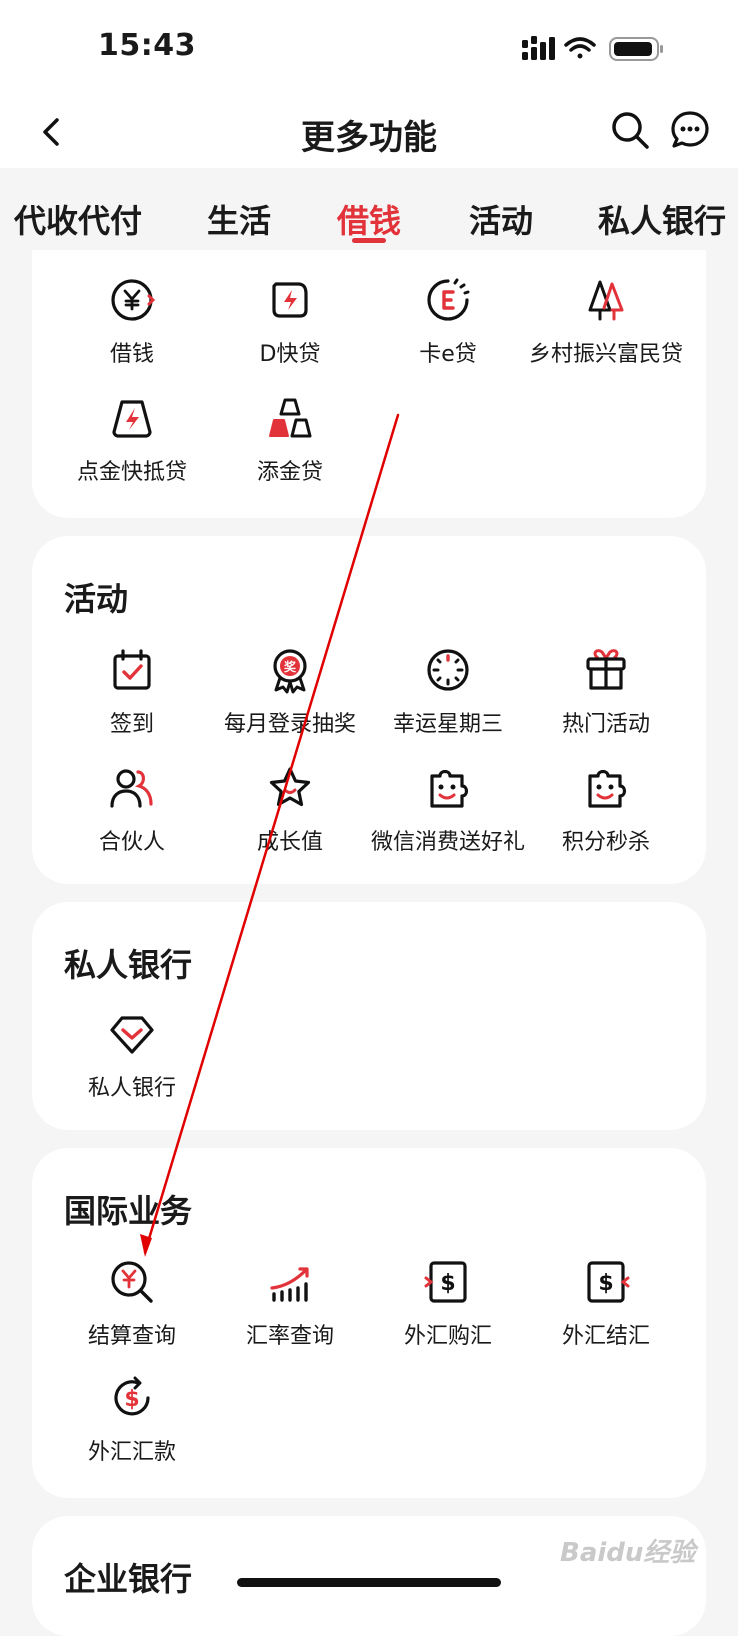 The image size is (738, 1636). Describe the element at coordinates (605, 1336) in the screenshot. I see `grid-item-label: 外汇结汇` at that location.